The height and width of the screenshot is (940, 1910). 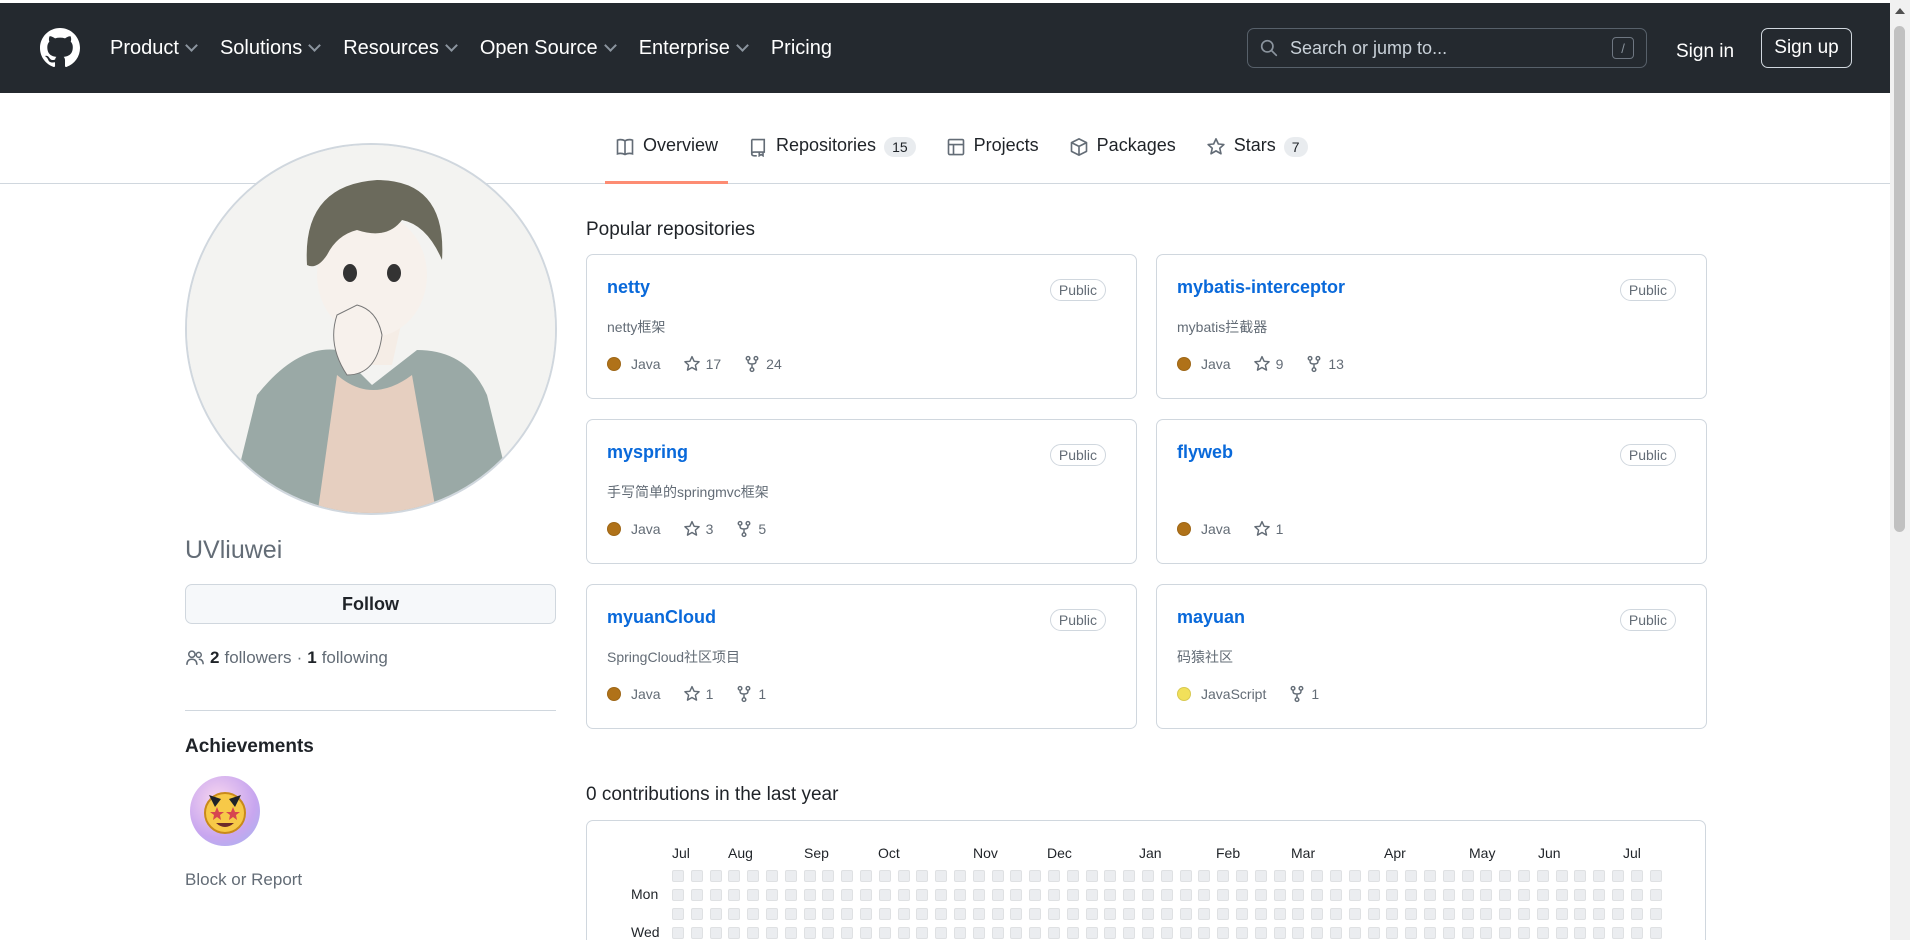 I want to click on search-input: Search or jump to... /, so click(x=1447, y=48).